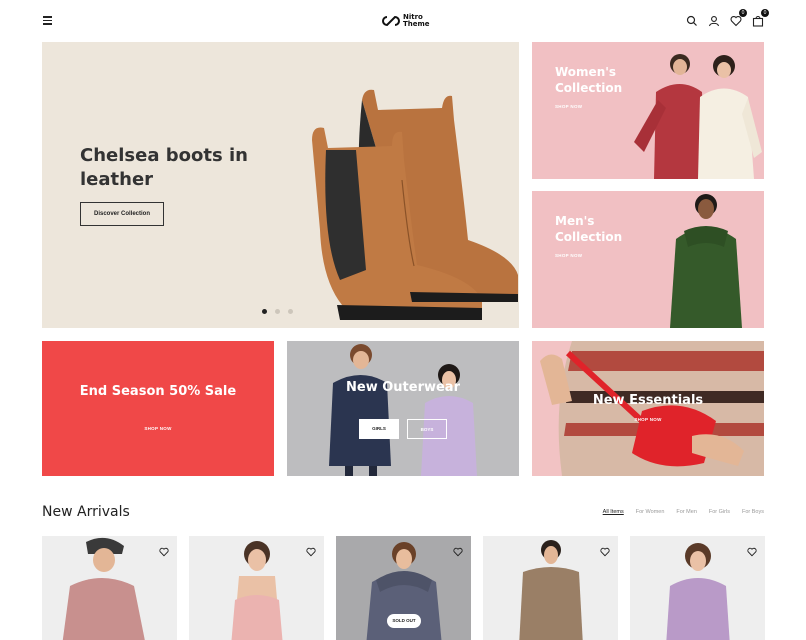  I want to click on end-season-sale-banner: End Season 50% Sale SHOP NOW, so click(158, 408).